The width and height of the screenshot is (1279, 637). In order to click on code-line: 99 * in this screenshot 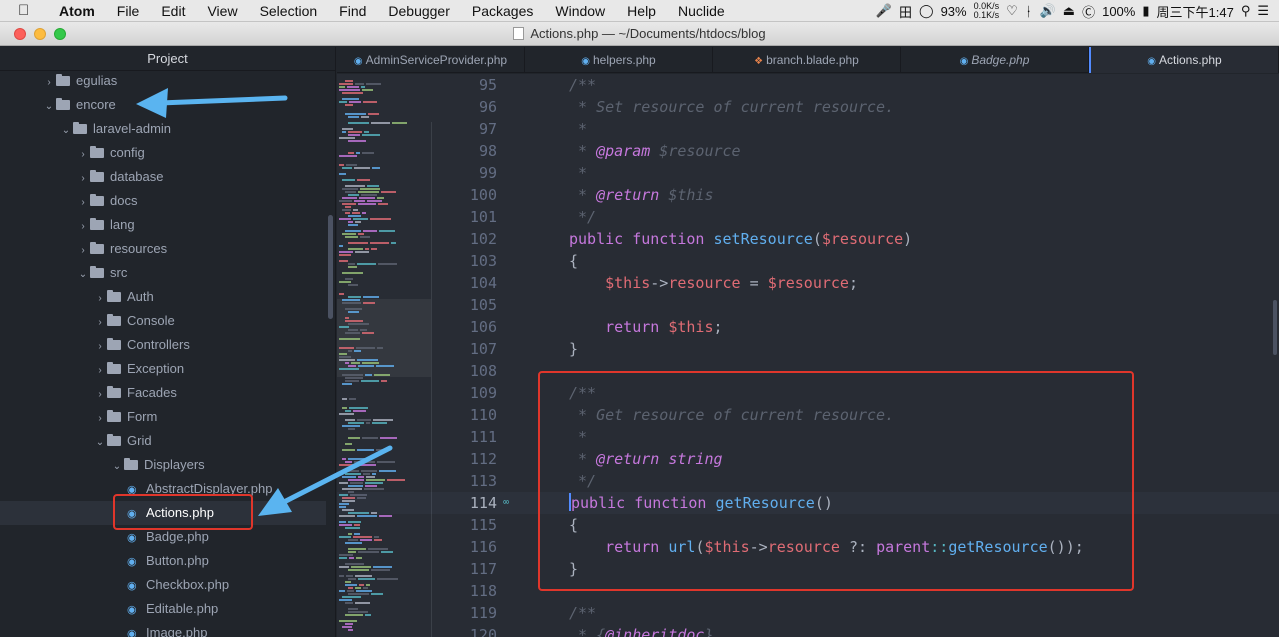, I will do `click(808, 173)`.